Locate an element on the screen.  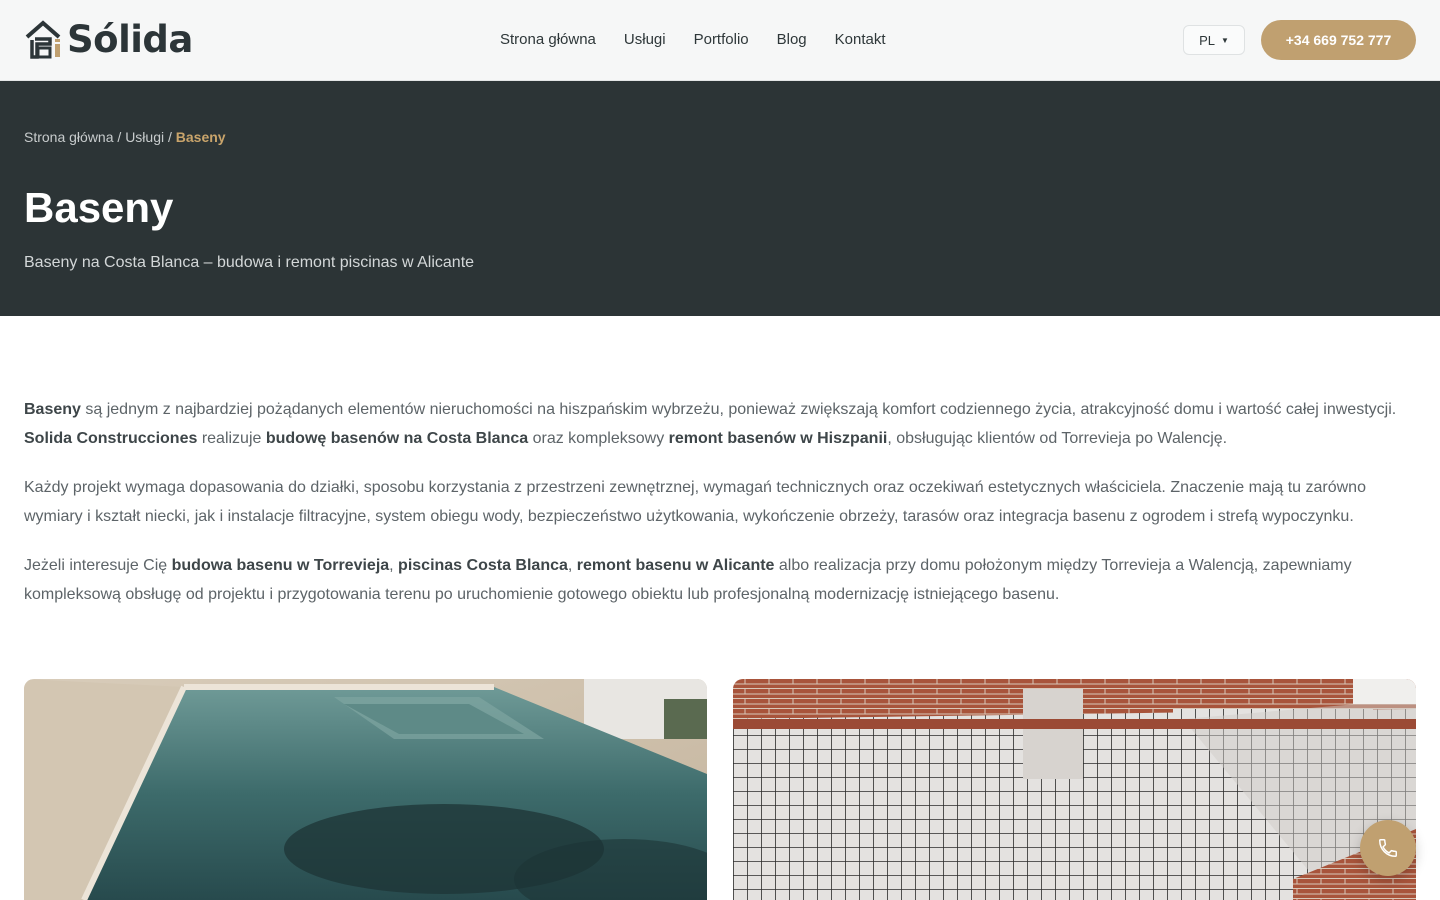
logo: Sólida is located at coordinates (108, 40).